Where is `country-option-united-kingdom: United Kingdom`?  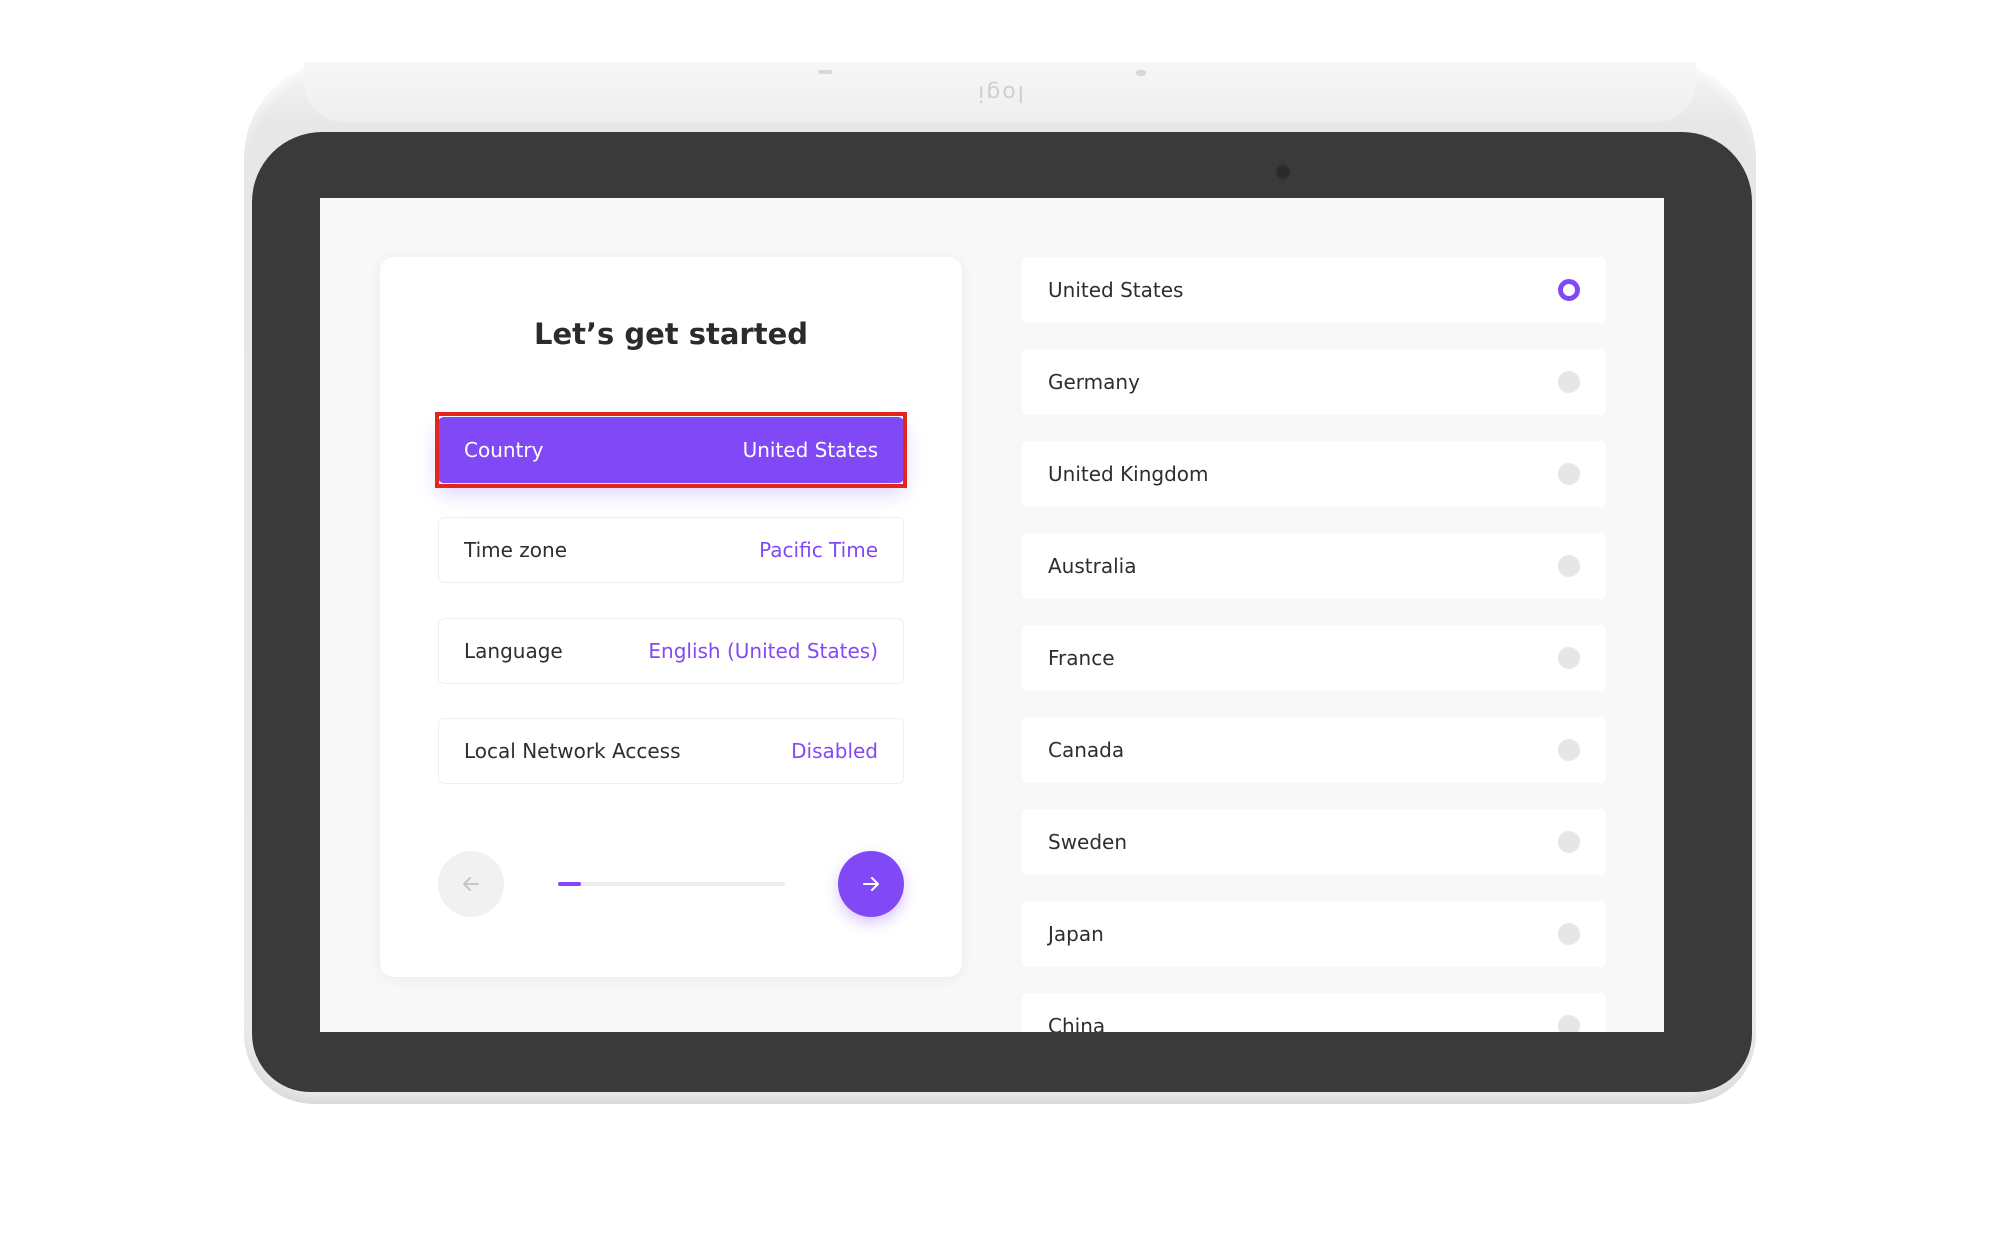
country-option-united-kingdom: United Kingdom is located at coordinates (1314, 474).